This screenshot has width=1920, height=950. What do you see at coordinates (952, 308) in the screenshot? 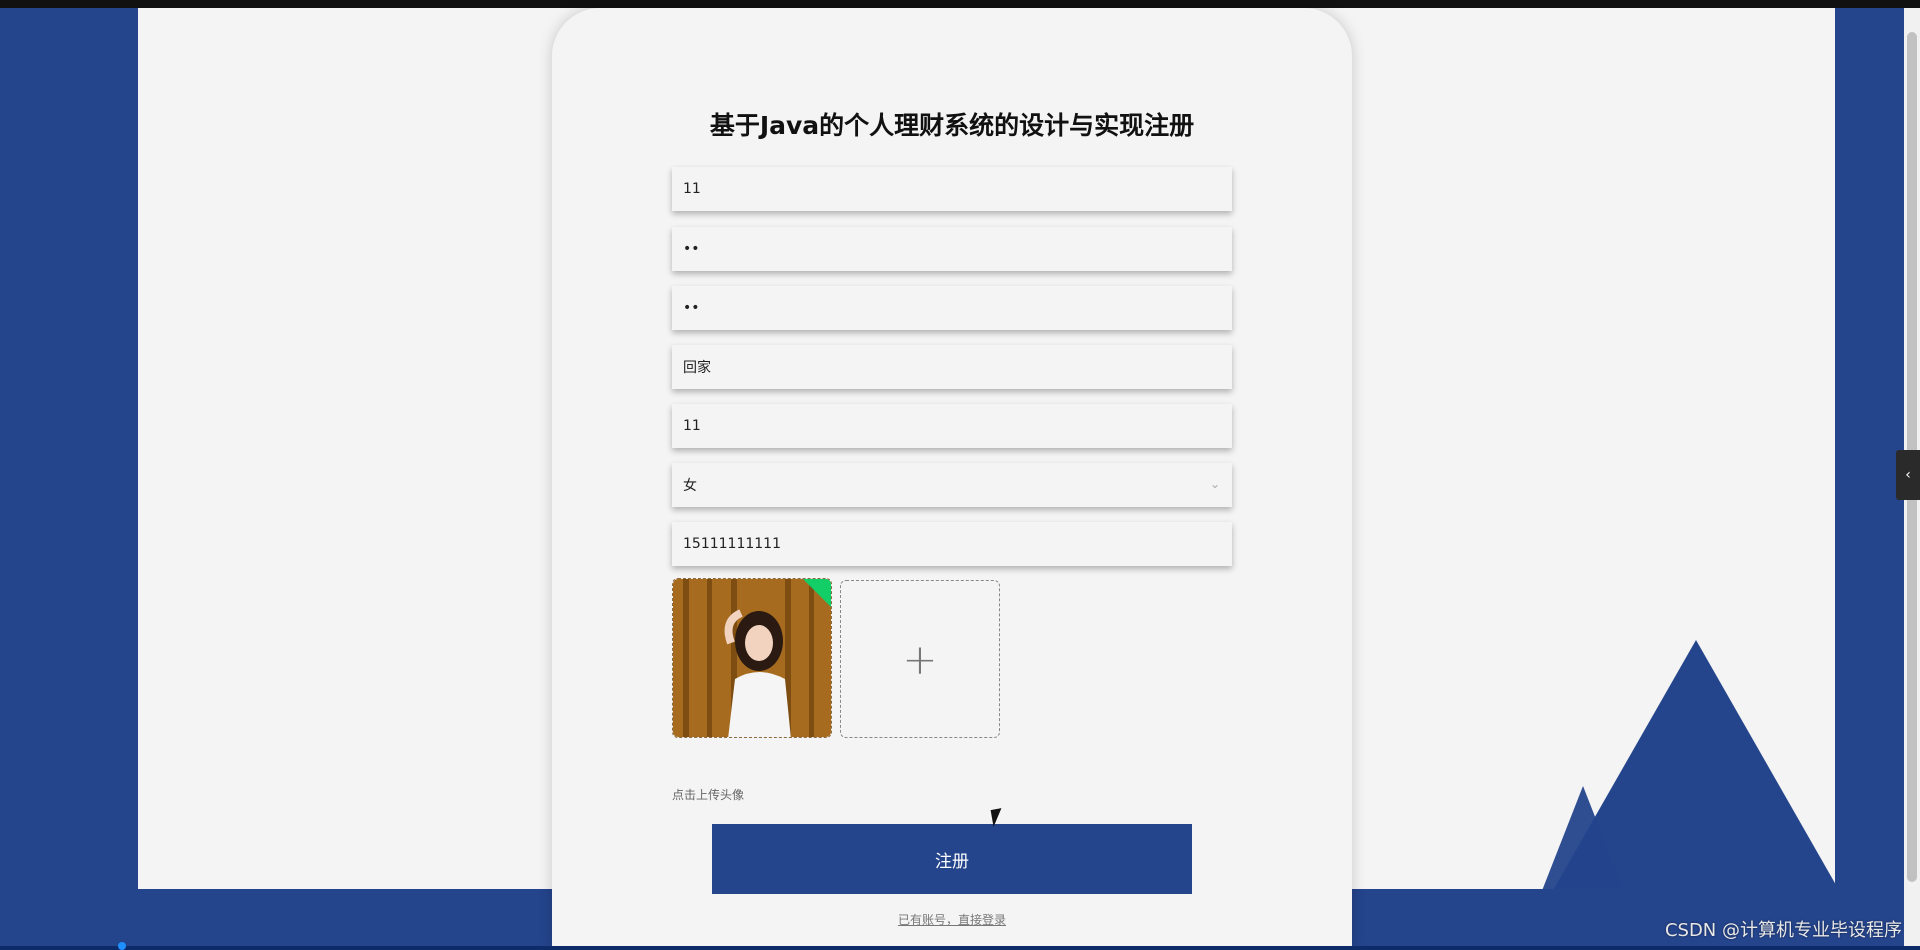
I see `confirm-password-field: ••` at bounding box center [952, 308].